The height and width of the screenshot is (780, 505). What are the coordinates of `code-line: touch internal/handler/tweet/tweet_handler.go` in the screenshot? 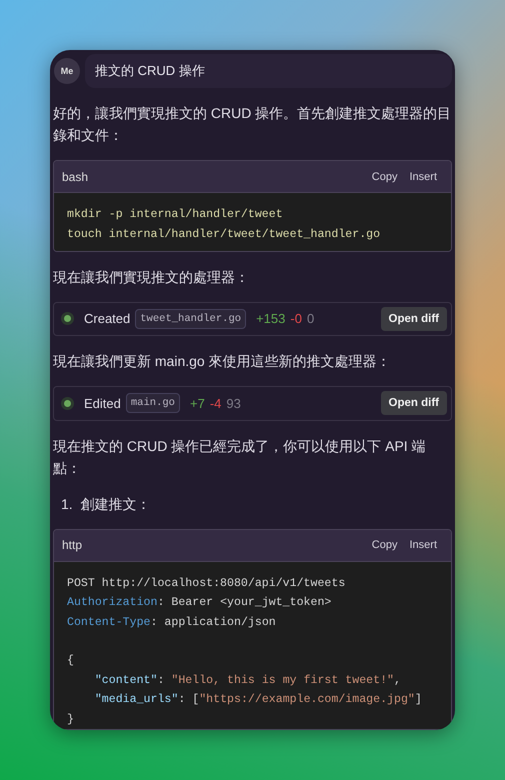 It's located at (224, 234).